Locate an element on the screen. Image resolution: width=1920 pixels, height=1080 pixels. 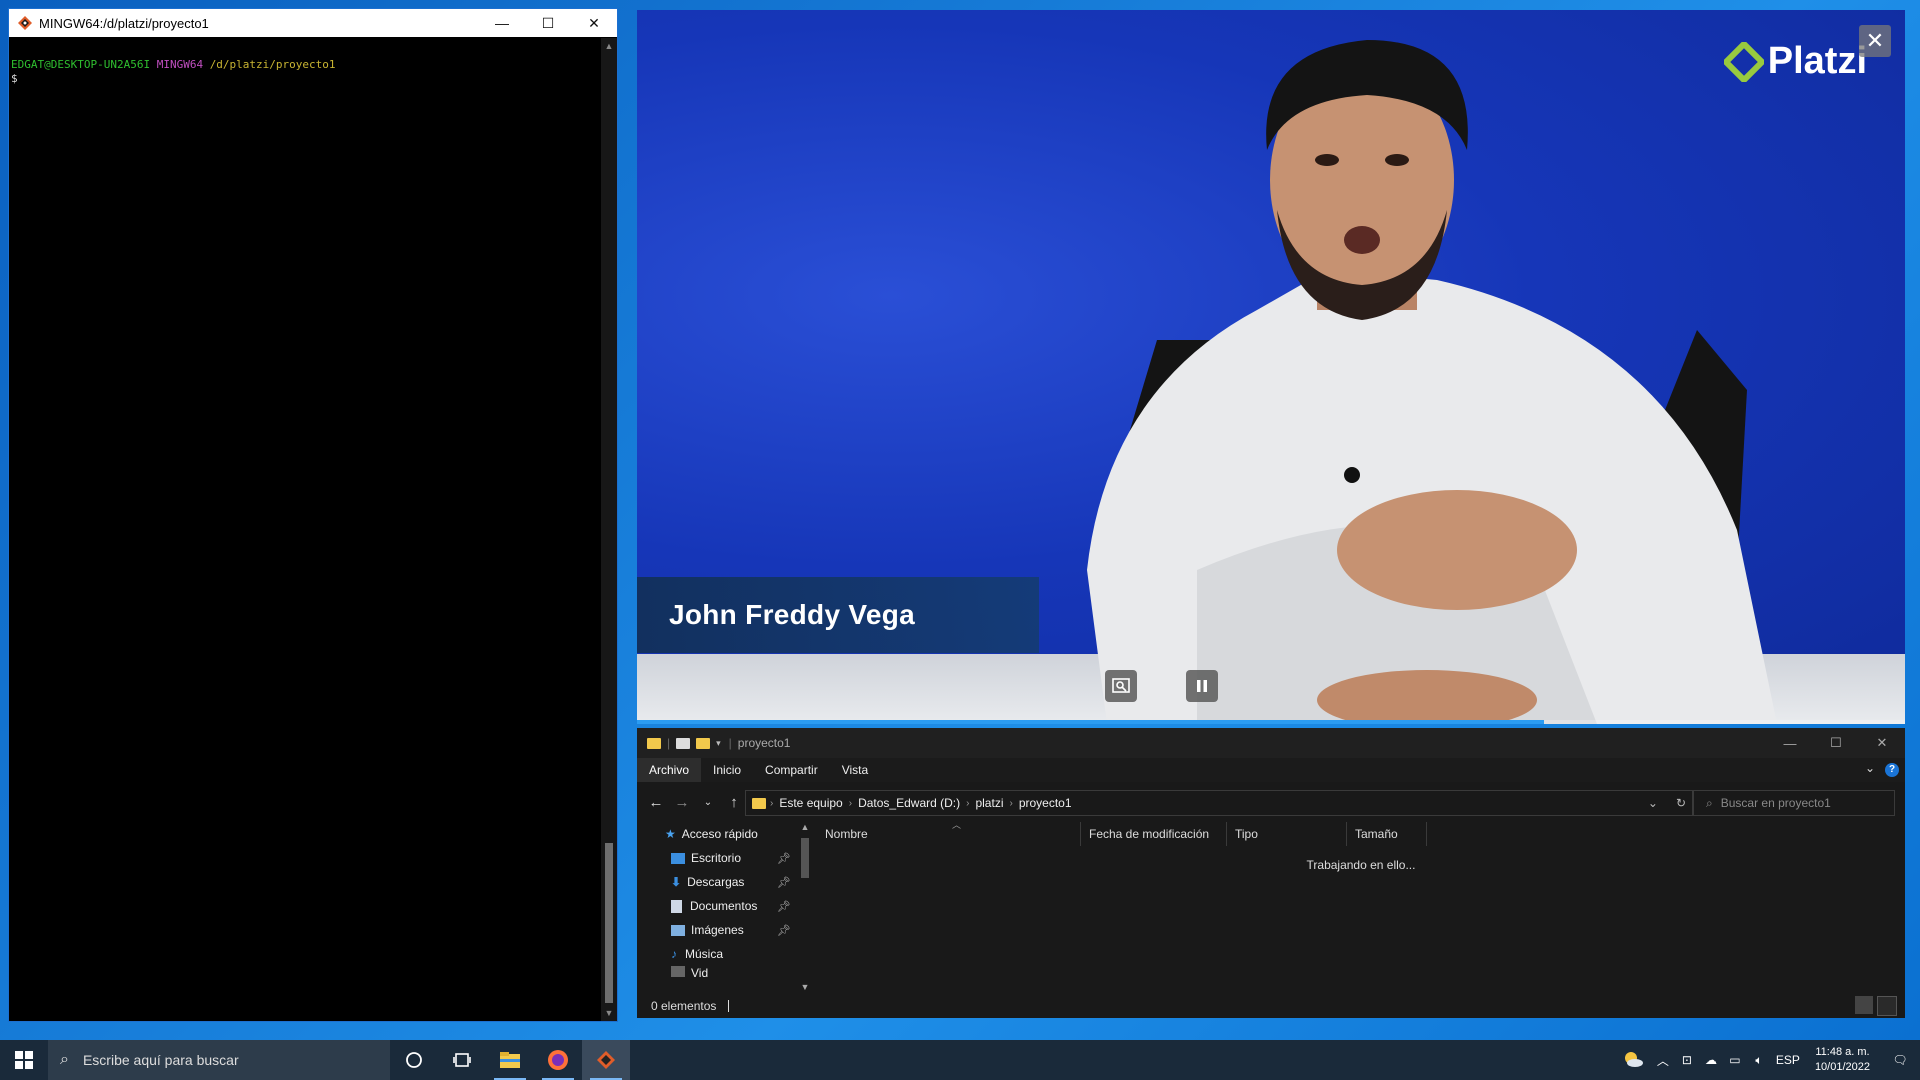
recent-locations-chevron-icon: ⌄ is located at coordinates (708, 802).